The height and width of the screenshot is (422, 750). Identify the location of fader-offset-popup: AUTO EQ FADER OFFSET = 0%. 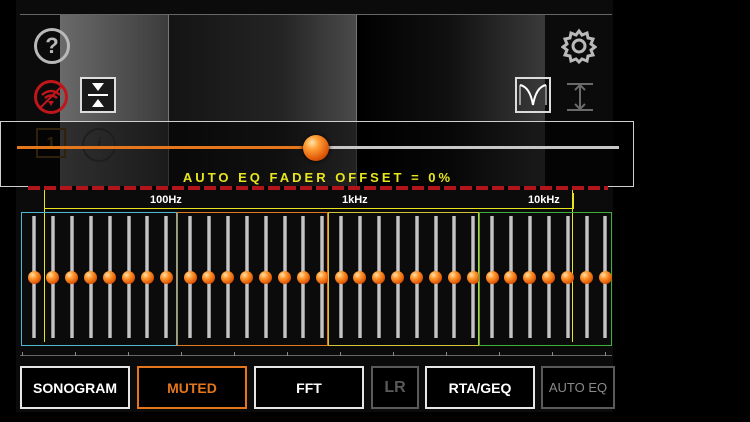
(317, 154).